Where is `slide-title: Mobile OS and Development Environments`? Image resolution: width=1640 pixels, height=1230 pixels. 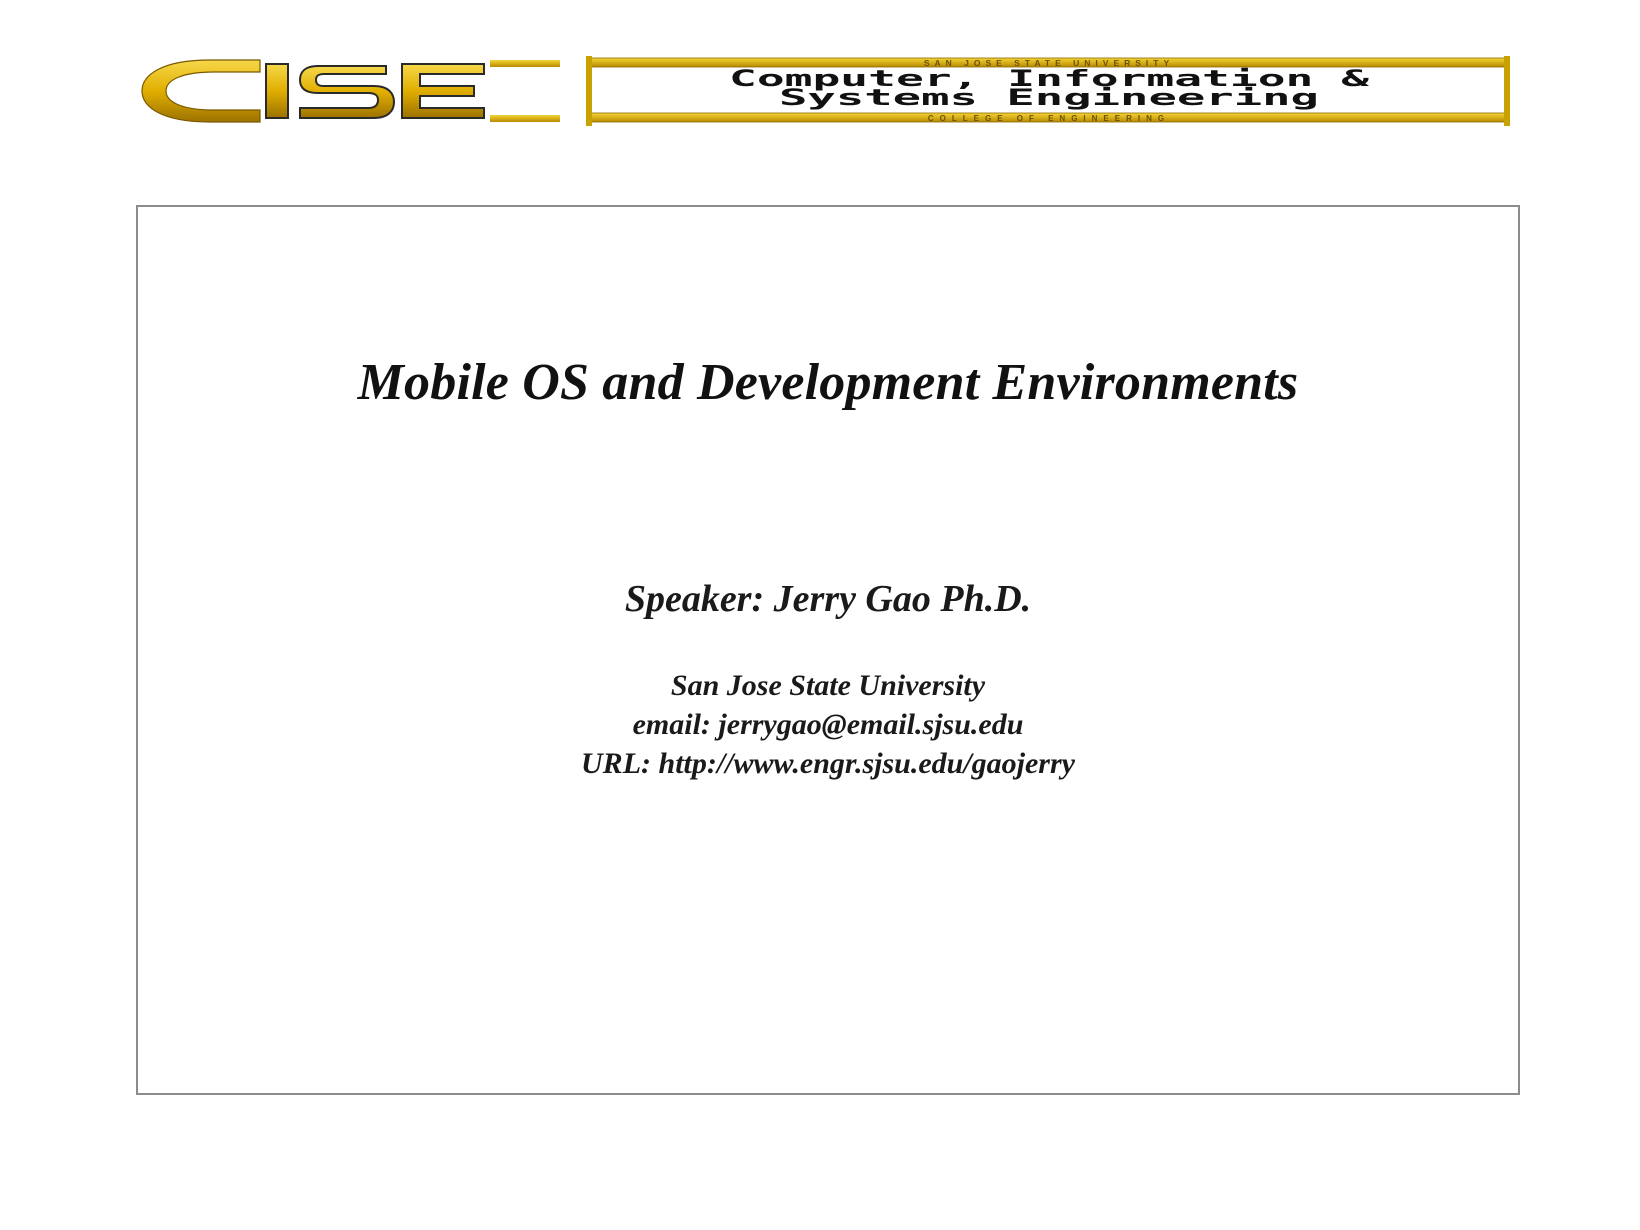
slide-title: Mobile OS and Development Environments is located at coordinates (828, 382).